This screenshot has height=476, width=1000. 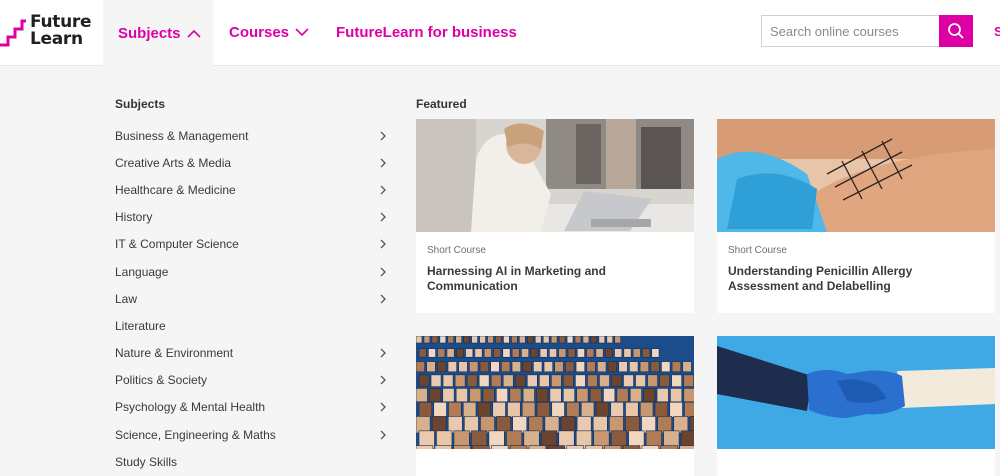 I want to click on logo-wordmark: Future Learn, so click(x=61, y=31).